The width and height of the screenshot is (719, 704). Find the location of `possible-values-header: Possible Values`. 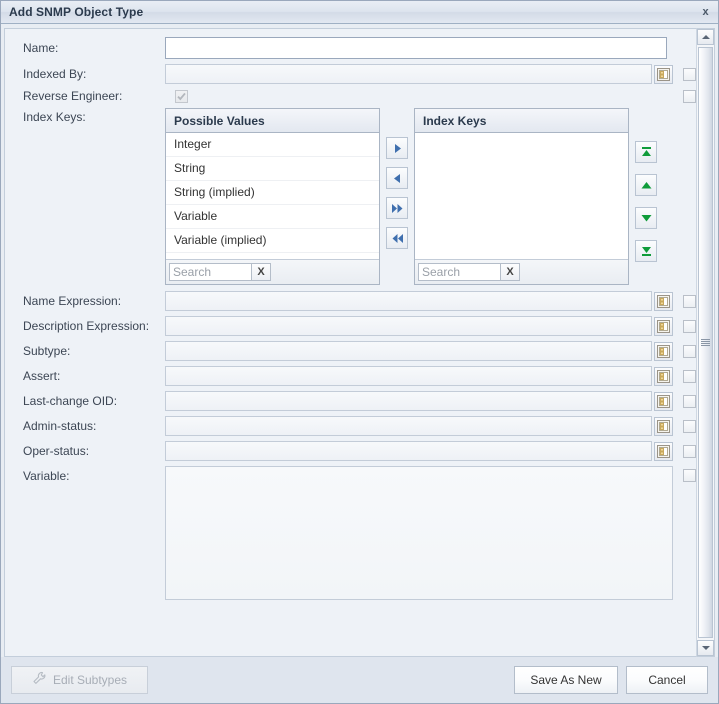

possible-values-header: Possible Values is located at coordinates (272, 121).